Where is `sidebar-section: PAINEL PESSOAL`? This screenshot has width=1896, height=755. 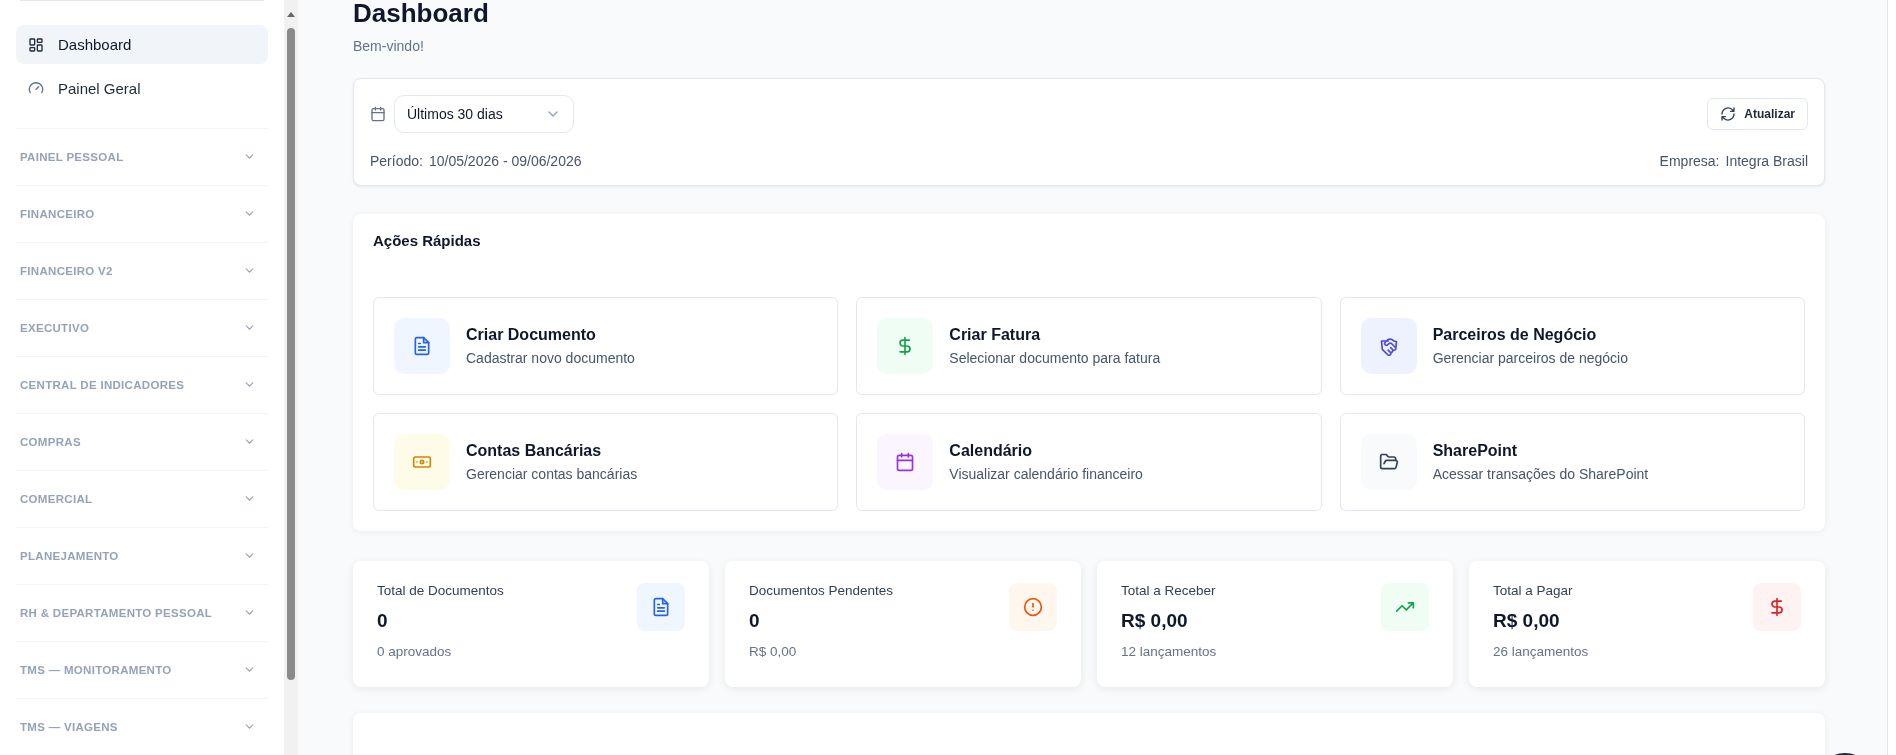
sidebar-section: PAINEL PESSOAL is located at coordinates (142, 156).